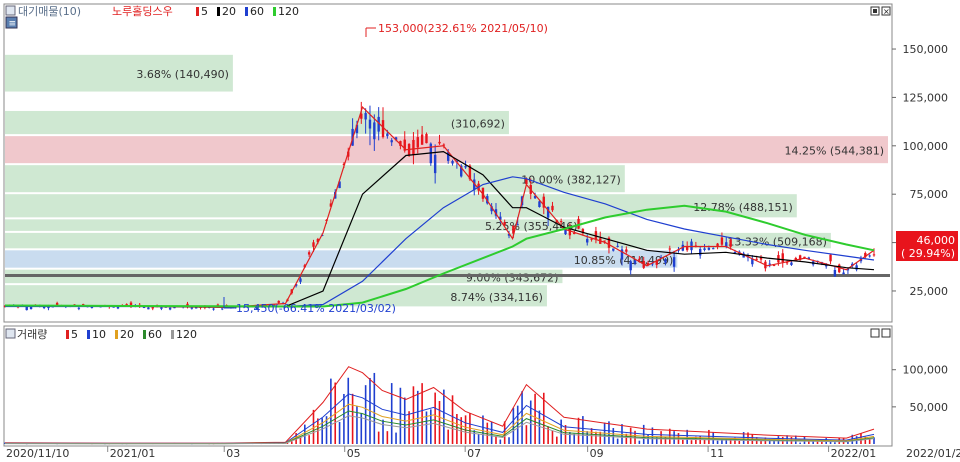  Describe the element at coordinates (875, 333) in the screenshot. I see `volume-maximize-icon` at that location.